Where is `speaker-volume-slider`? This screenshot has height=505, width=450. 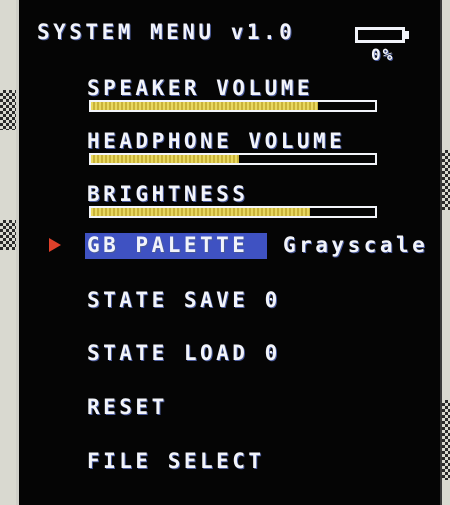
speaker-volume-slider is located at coordinates (233, 106).